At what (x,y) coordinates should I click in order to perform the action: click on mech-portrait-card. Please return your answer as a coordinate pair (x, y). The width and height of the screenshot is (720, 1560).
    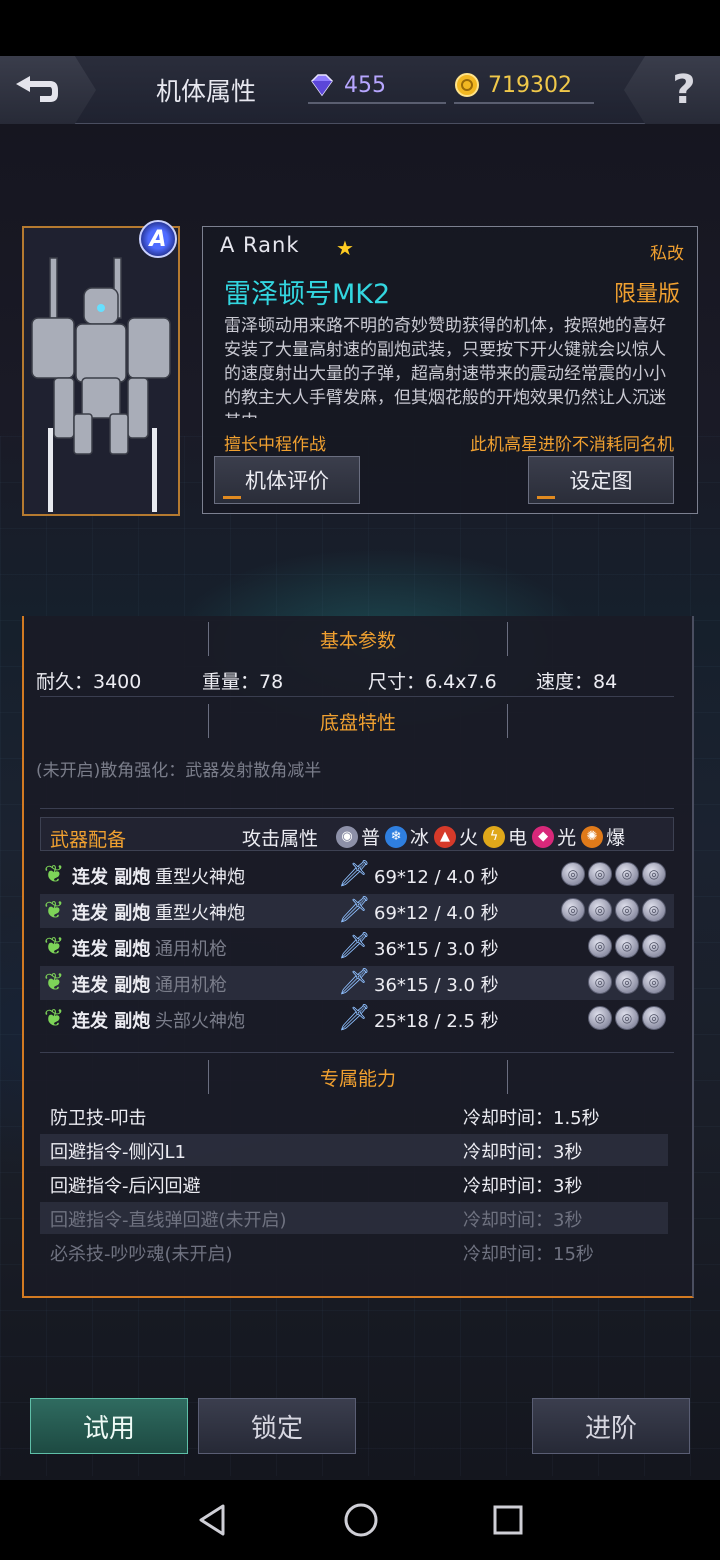
    Looking at the image, I should click on (101, 371).